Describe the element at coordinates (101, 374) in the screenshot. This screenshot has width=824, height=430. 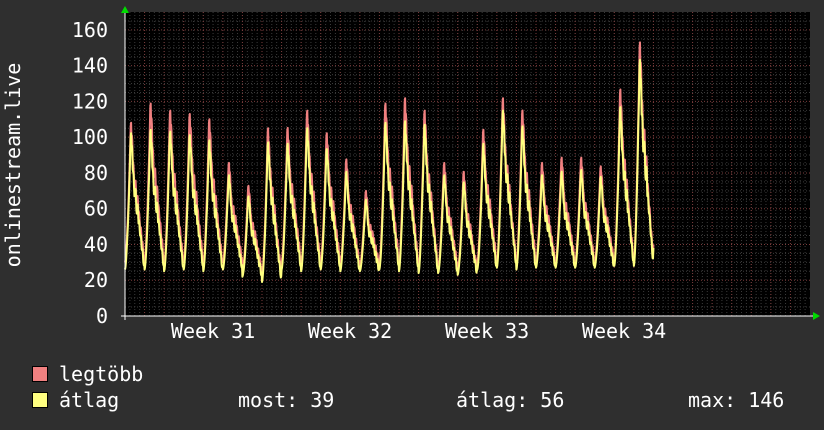
I see `legend-label-legtobb: legtöbb` at that location.